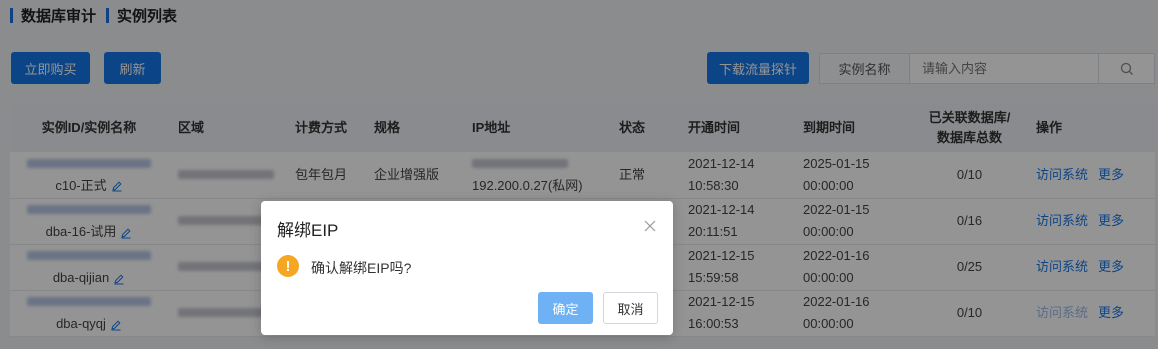  I want to click on close-icon, so click(650, 226).